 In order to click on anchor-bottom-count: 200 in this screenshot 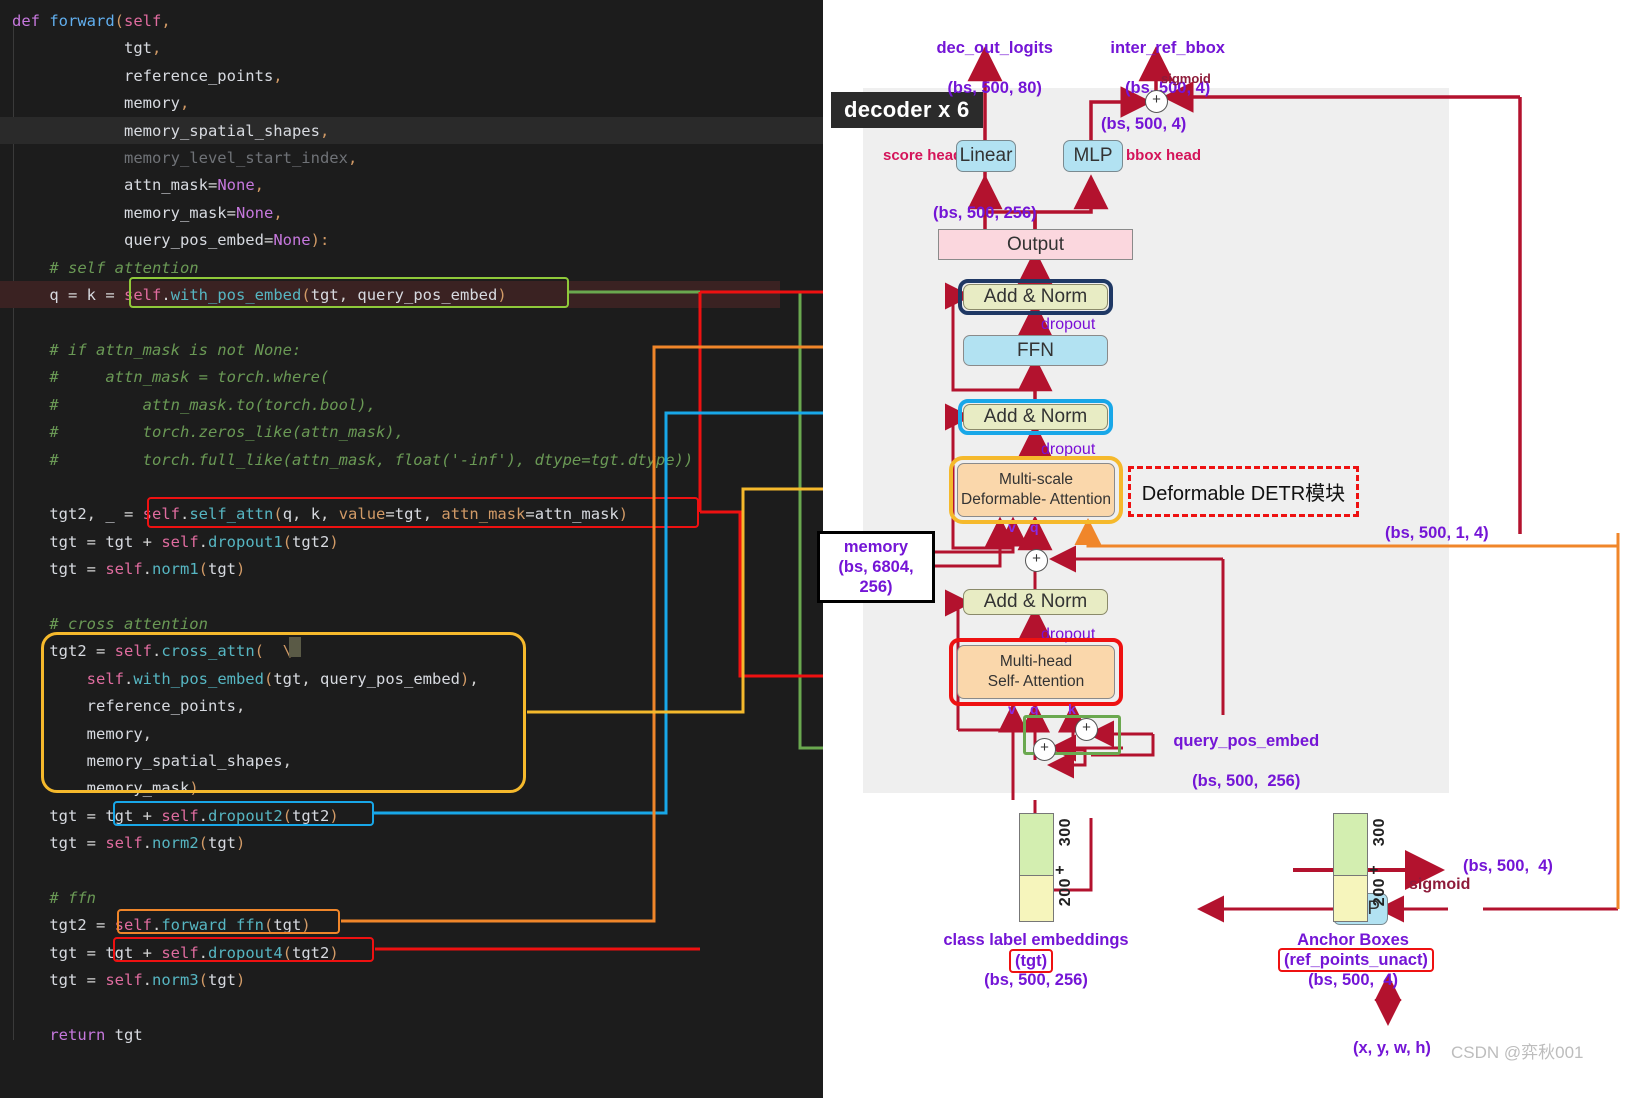, I will do `click(1379, 892)`.